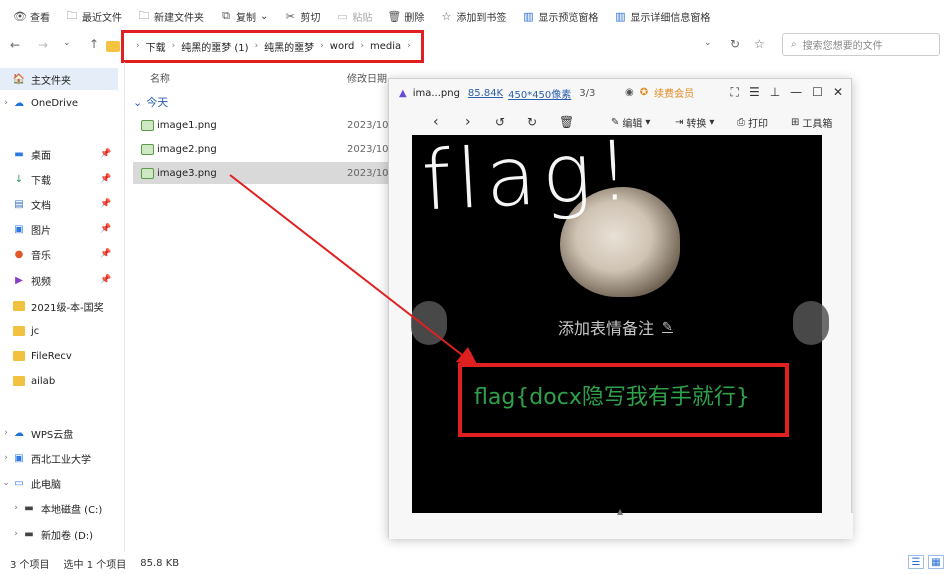 Image resolution: width=948 pixels, height=574 pixels. I want to click on status-bar: 3 个项目 选中 1 个项目 85.8 KB, so click(474, 563).